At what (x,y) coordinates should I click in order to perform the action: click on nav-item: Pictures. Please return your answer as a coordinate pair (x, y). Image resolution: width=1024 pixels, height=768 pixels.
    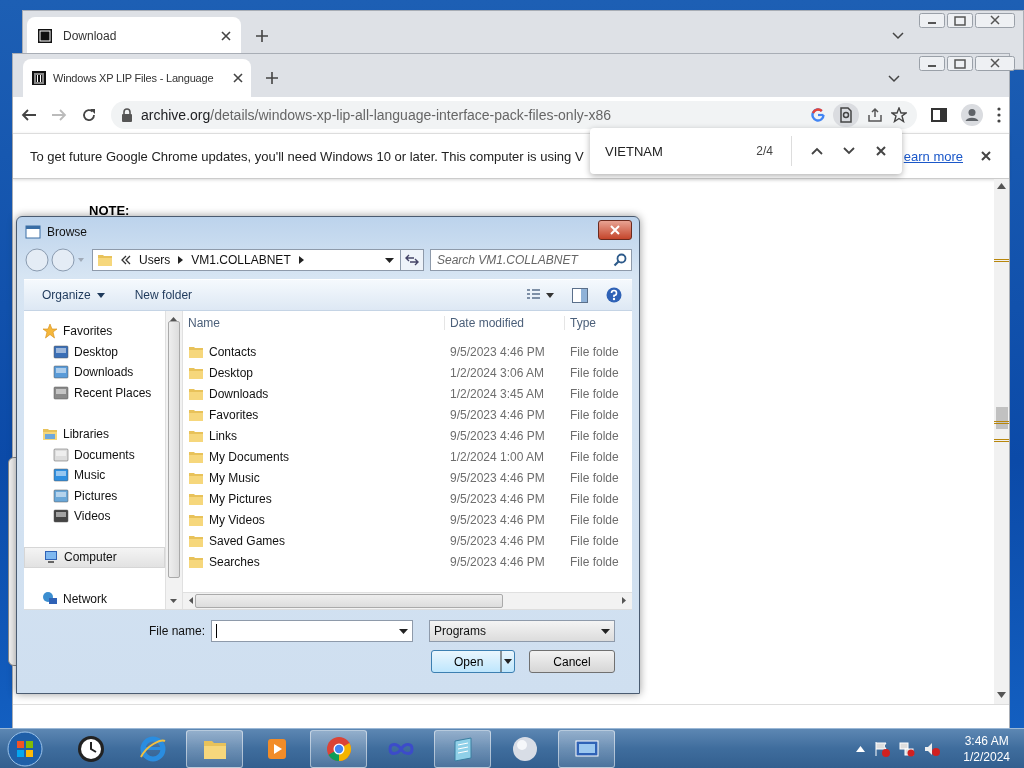
    Looking at the image, I should click on (94, 496).